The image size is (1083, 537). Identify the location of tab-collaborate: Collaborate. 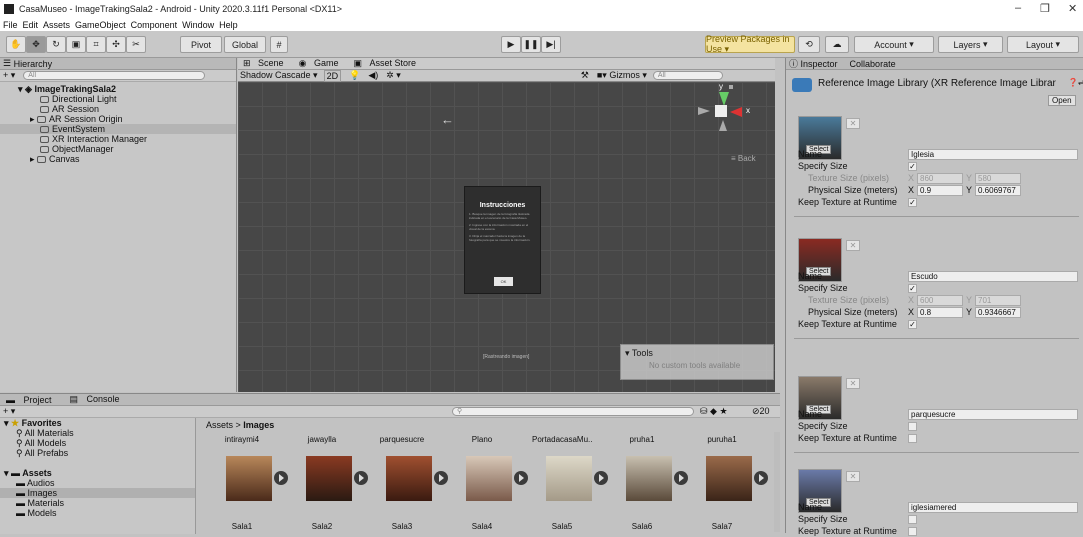
(873, 64).